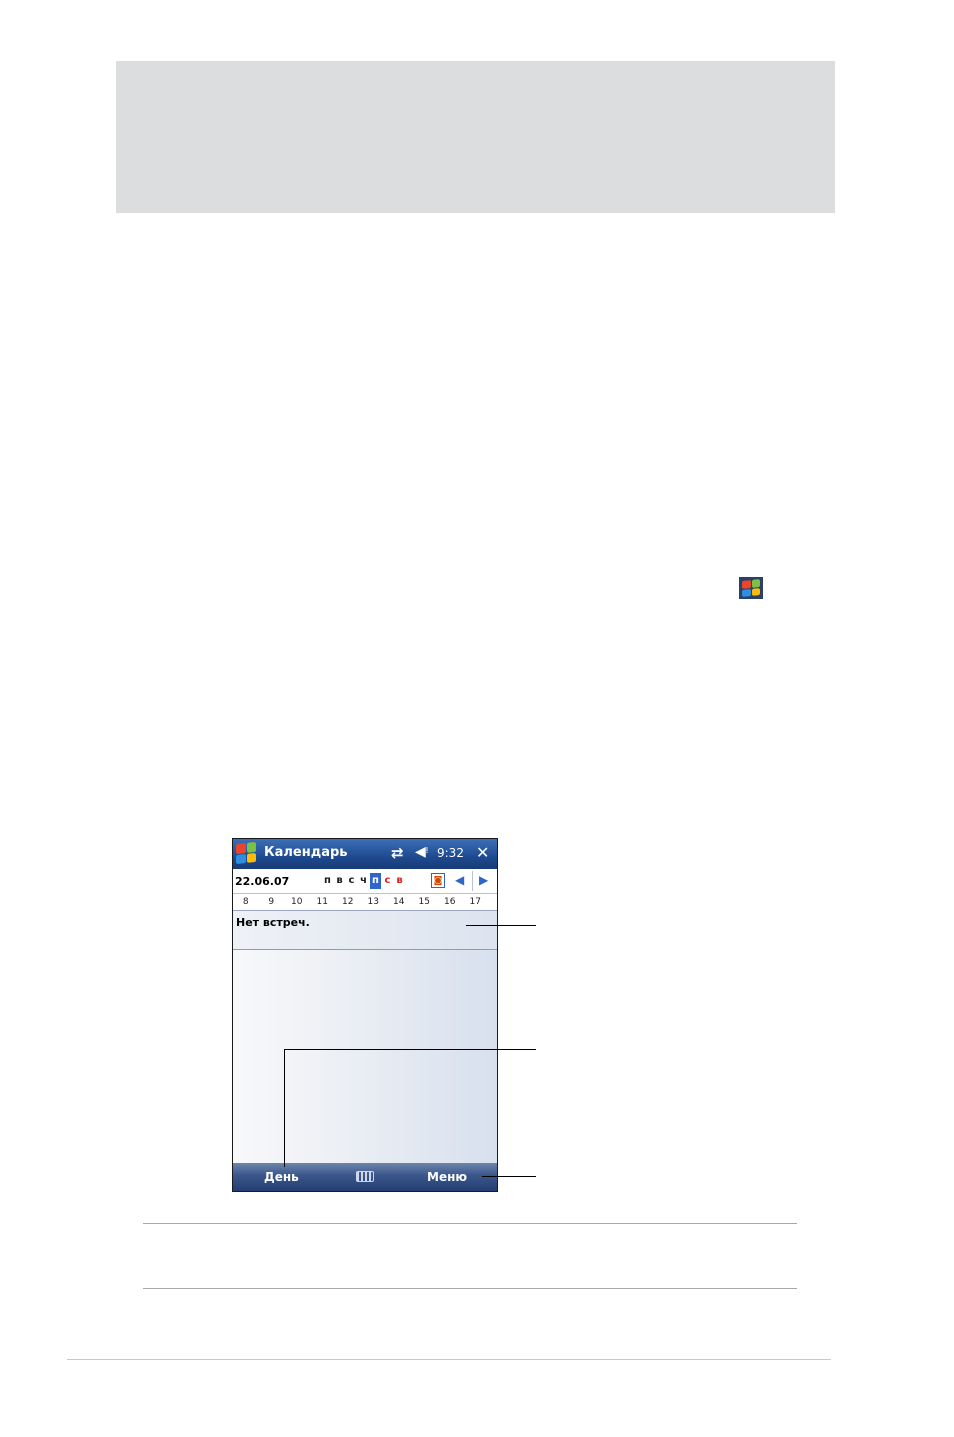  Describe the element at coordinates (509, 1176) in the screenshot. I see `callout-line-menu` at that location.